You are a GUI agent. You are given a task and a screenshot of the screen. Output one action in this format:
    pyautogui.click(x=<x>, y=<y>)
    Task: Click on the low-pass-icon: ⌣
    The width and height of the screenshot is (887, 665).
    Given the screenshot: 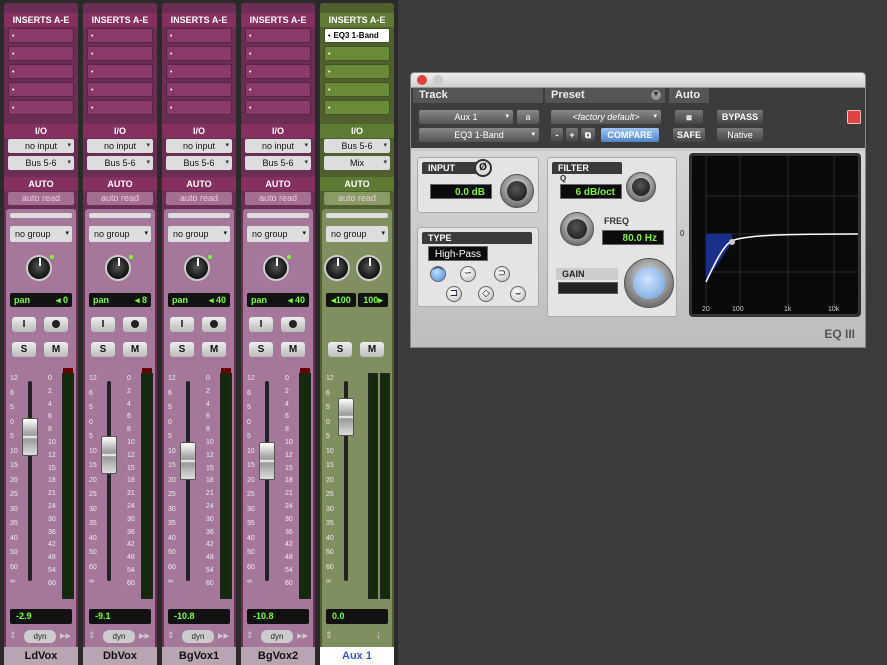 What is the action you would take?
    pyautogui.click(x=518, y=294)
    